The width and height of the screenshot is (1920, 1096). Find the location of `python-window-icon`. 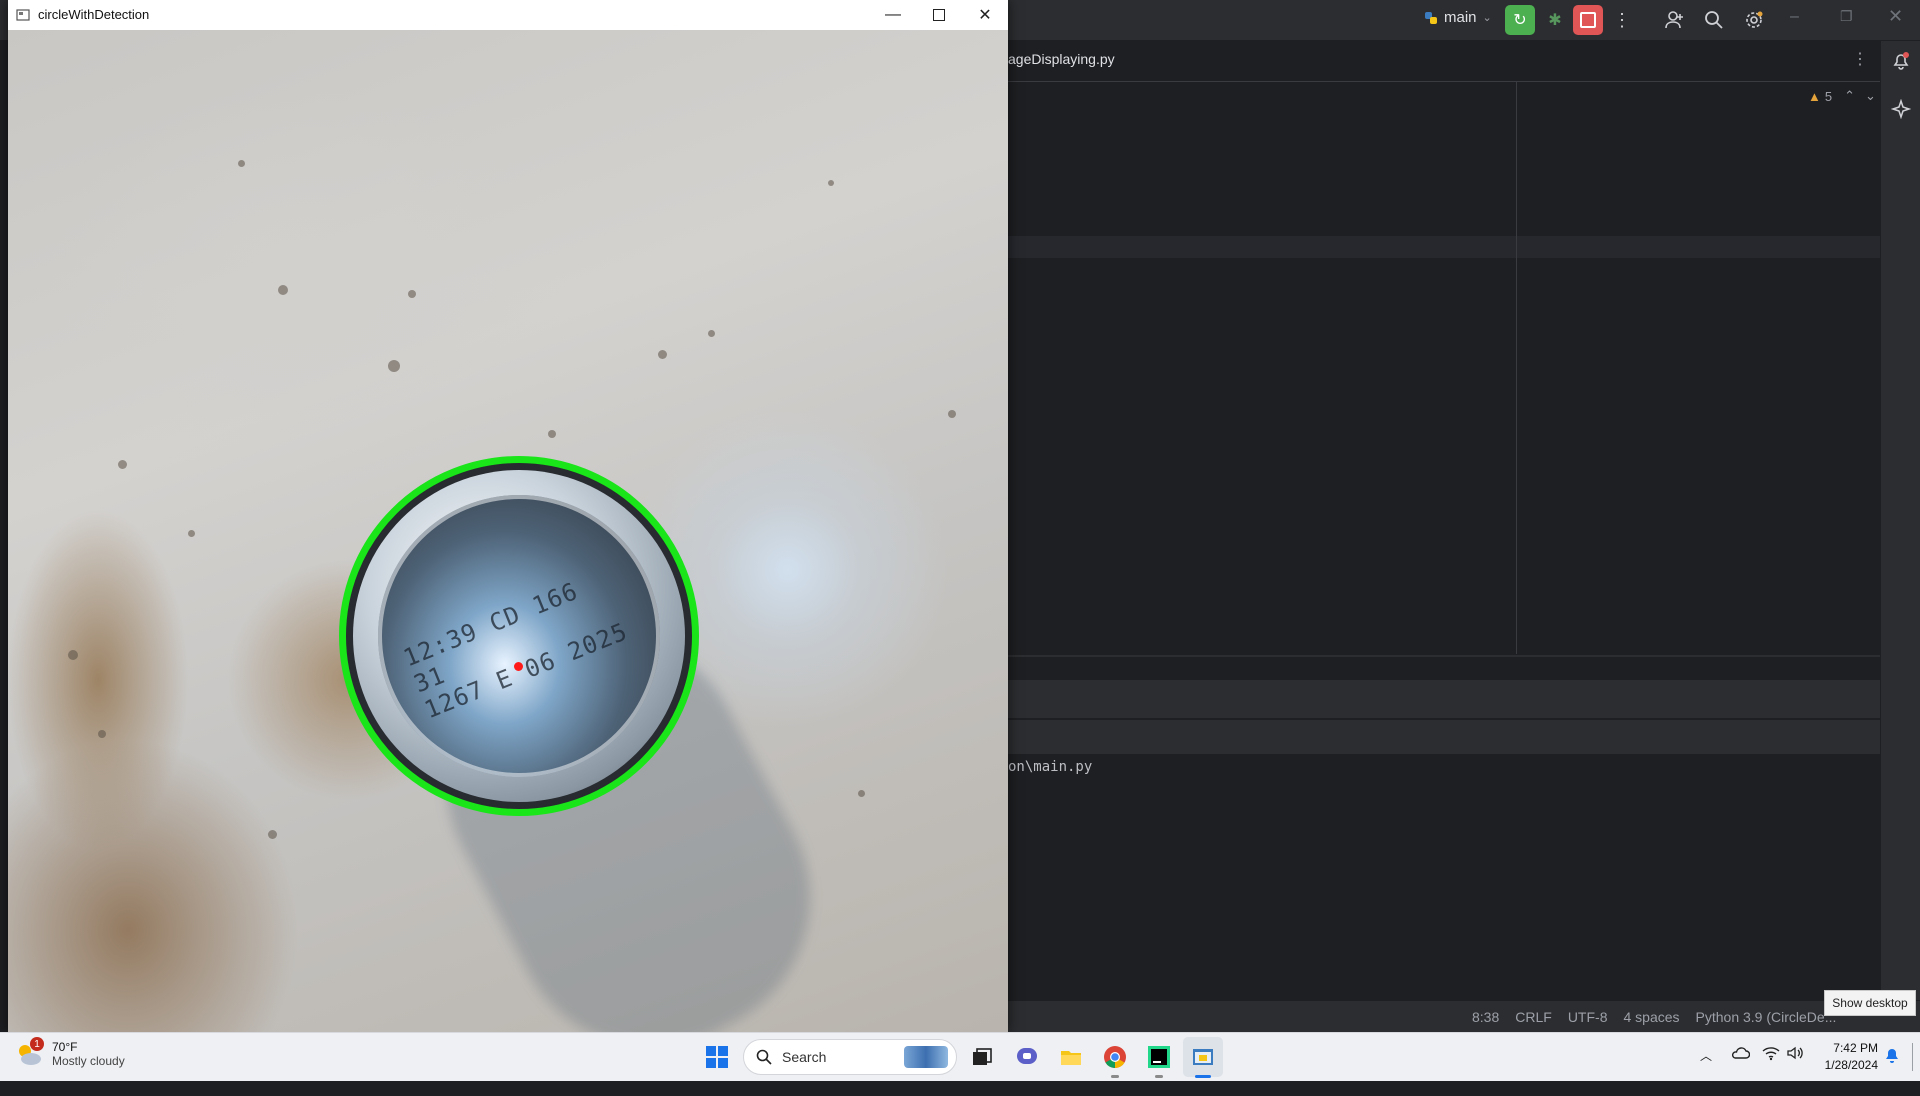

python-window-icon is located at coordinates (1203, 1057).